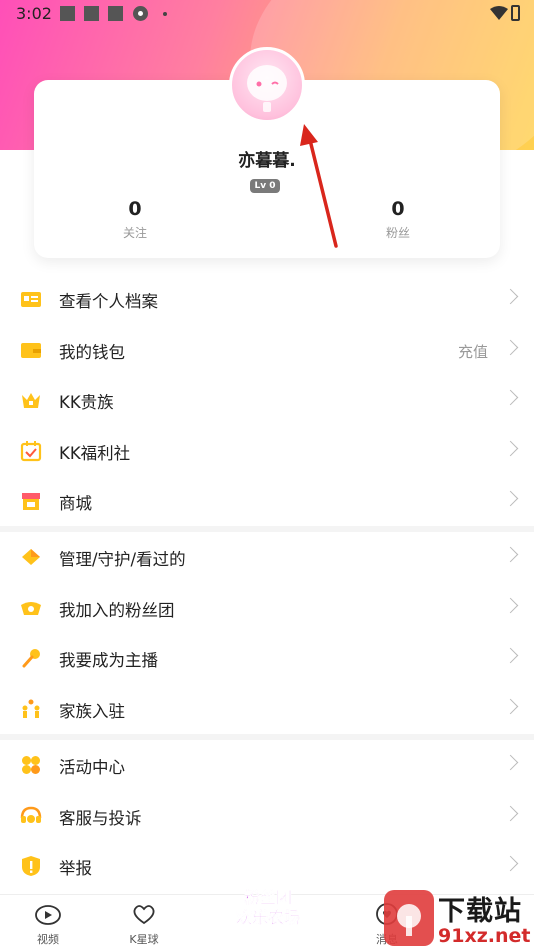  I want to click on menu-item-manage: 管理/守护/看过的, so click(267, 557).